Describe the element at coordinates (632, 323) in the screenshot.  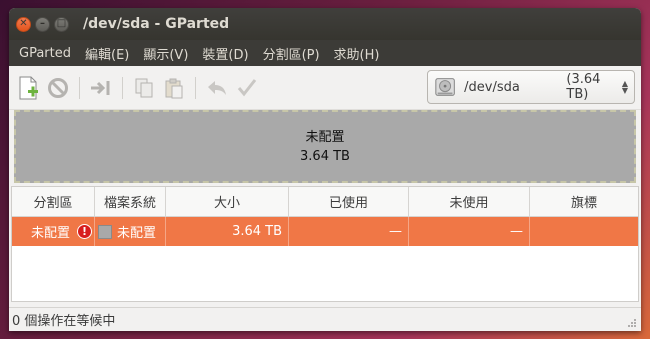
I see `resize-grip-icon` at that location.